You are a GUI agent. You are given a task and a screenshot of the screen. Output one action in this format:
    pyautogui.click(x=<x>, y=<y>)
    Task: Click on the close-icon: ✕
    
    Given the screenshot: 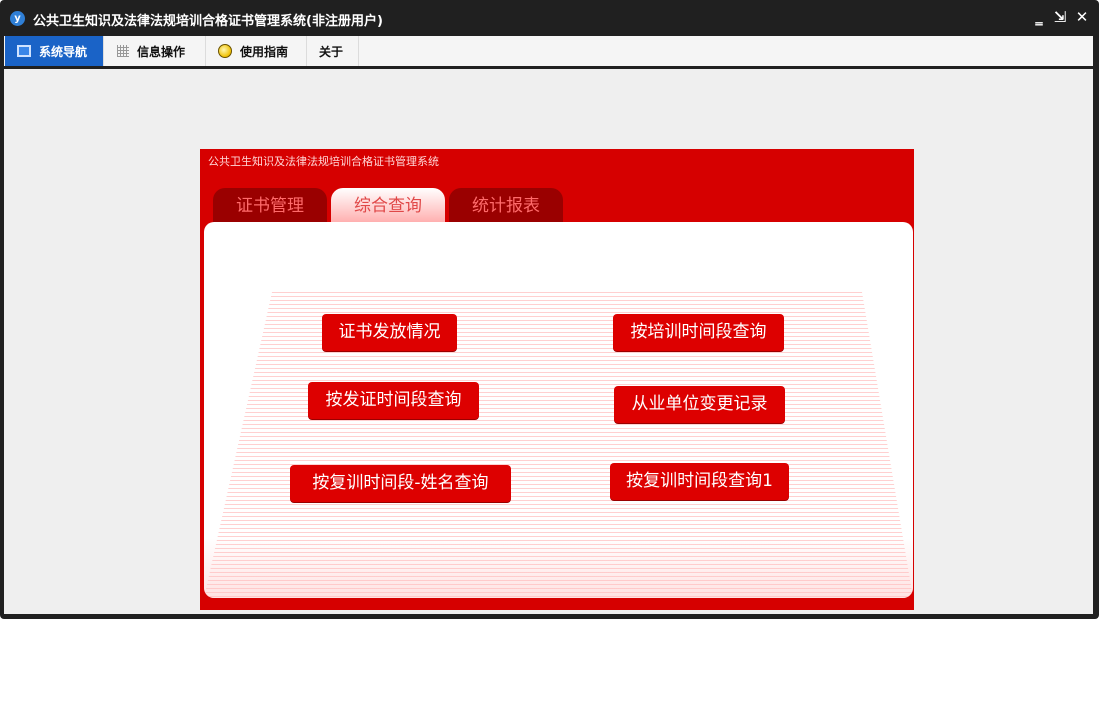 What is the action you would take?
    pyautogui.click(x=1082, y=17)
    